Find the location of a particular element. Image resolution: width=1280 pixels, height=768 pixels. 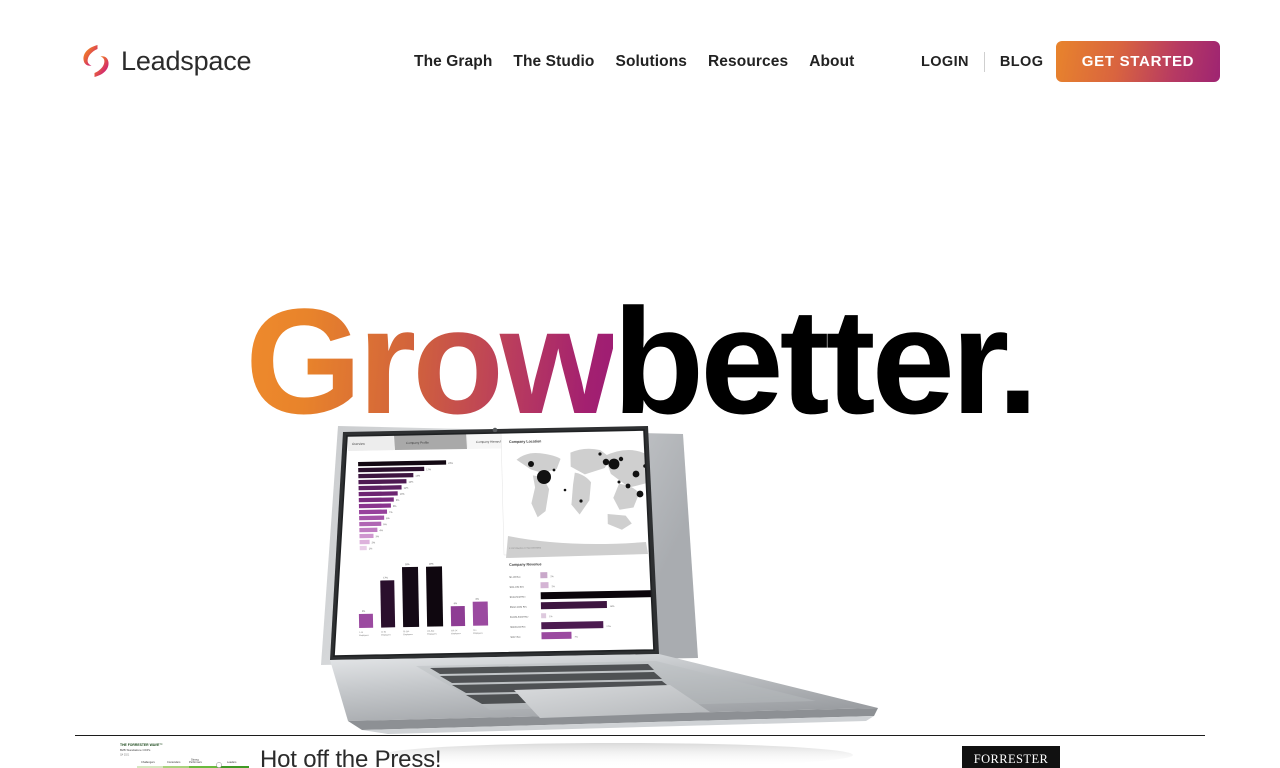

svg-text: $1B+ Rev is located at coordinates (516, 638).